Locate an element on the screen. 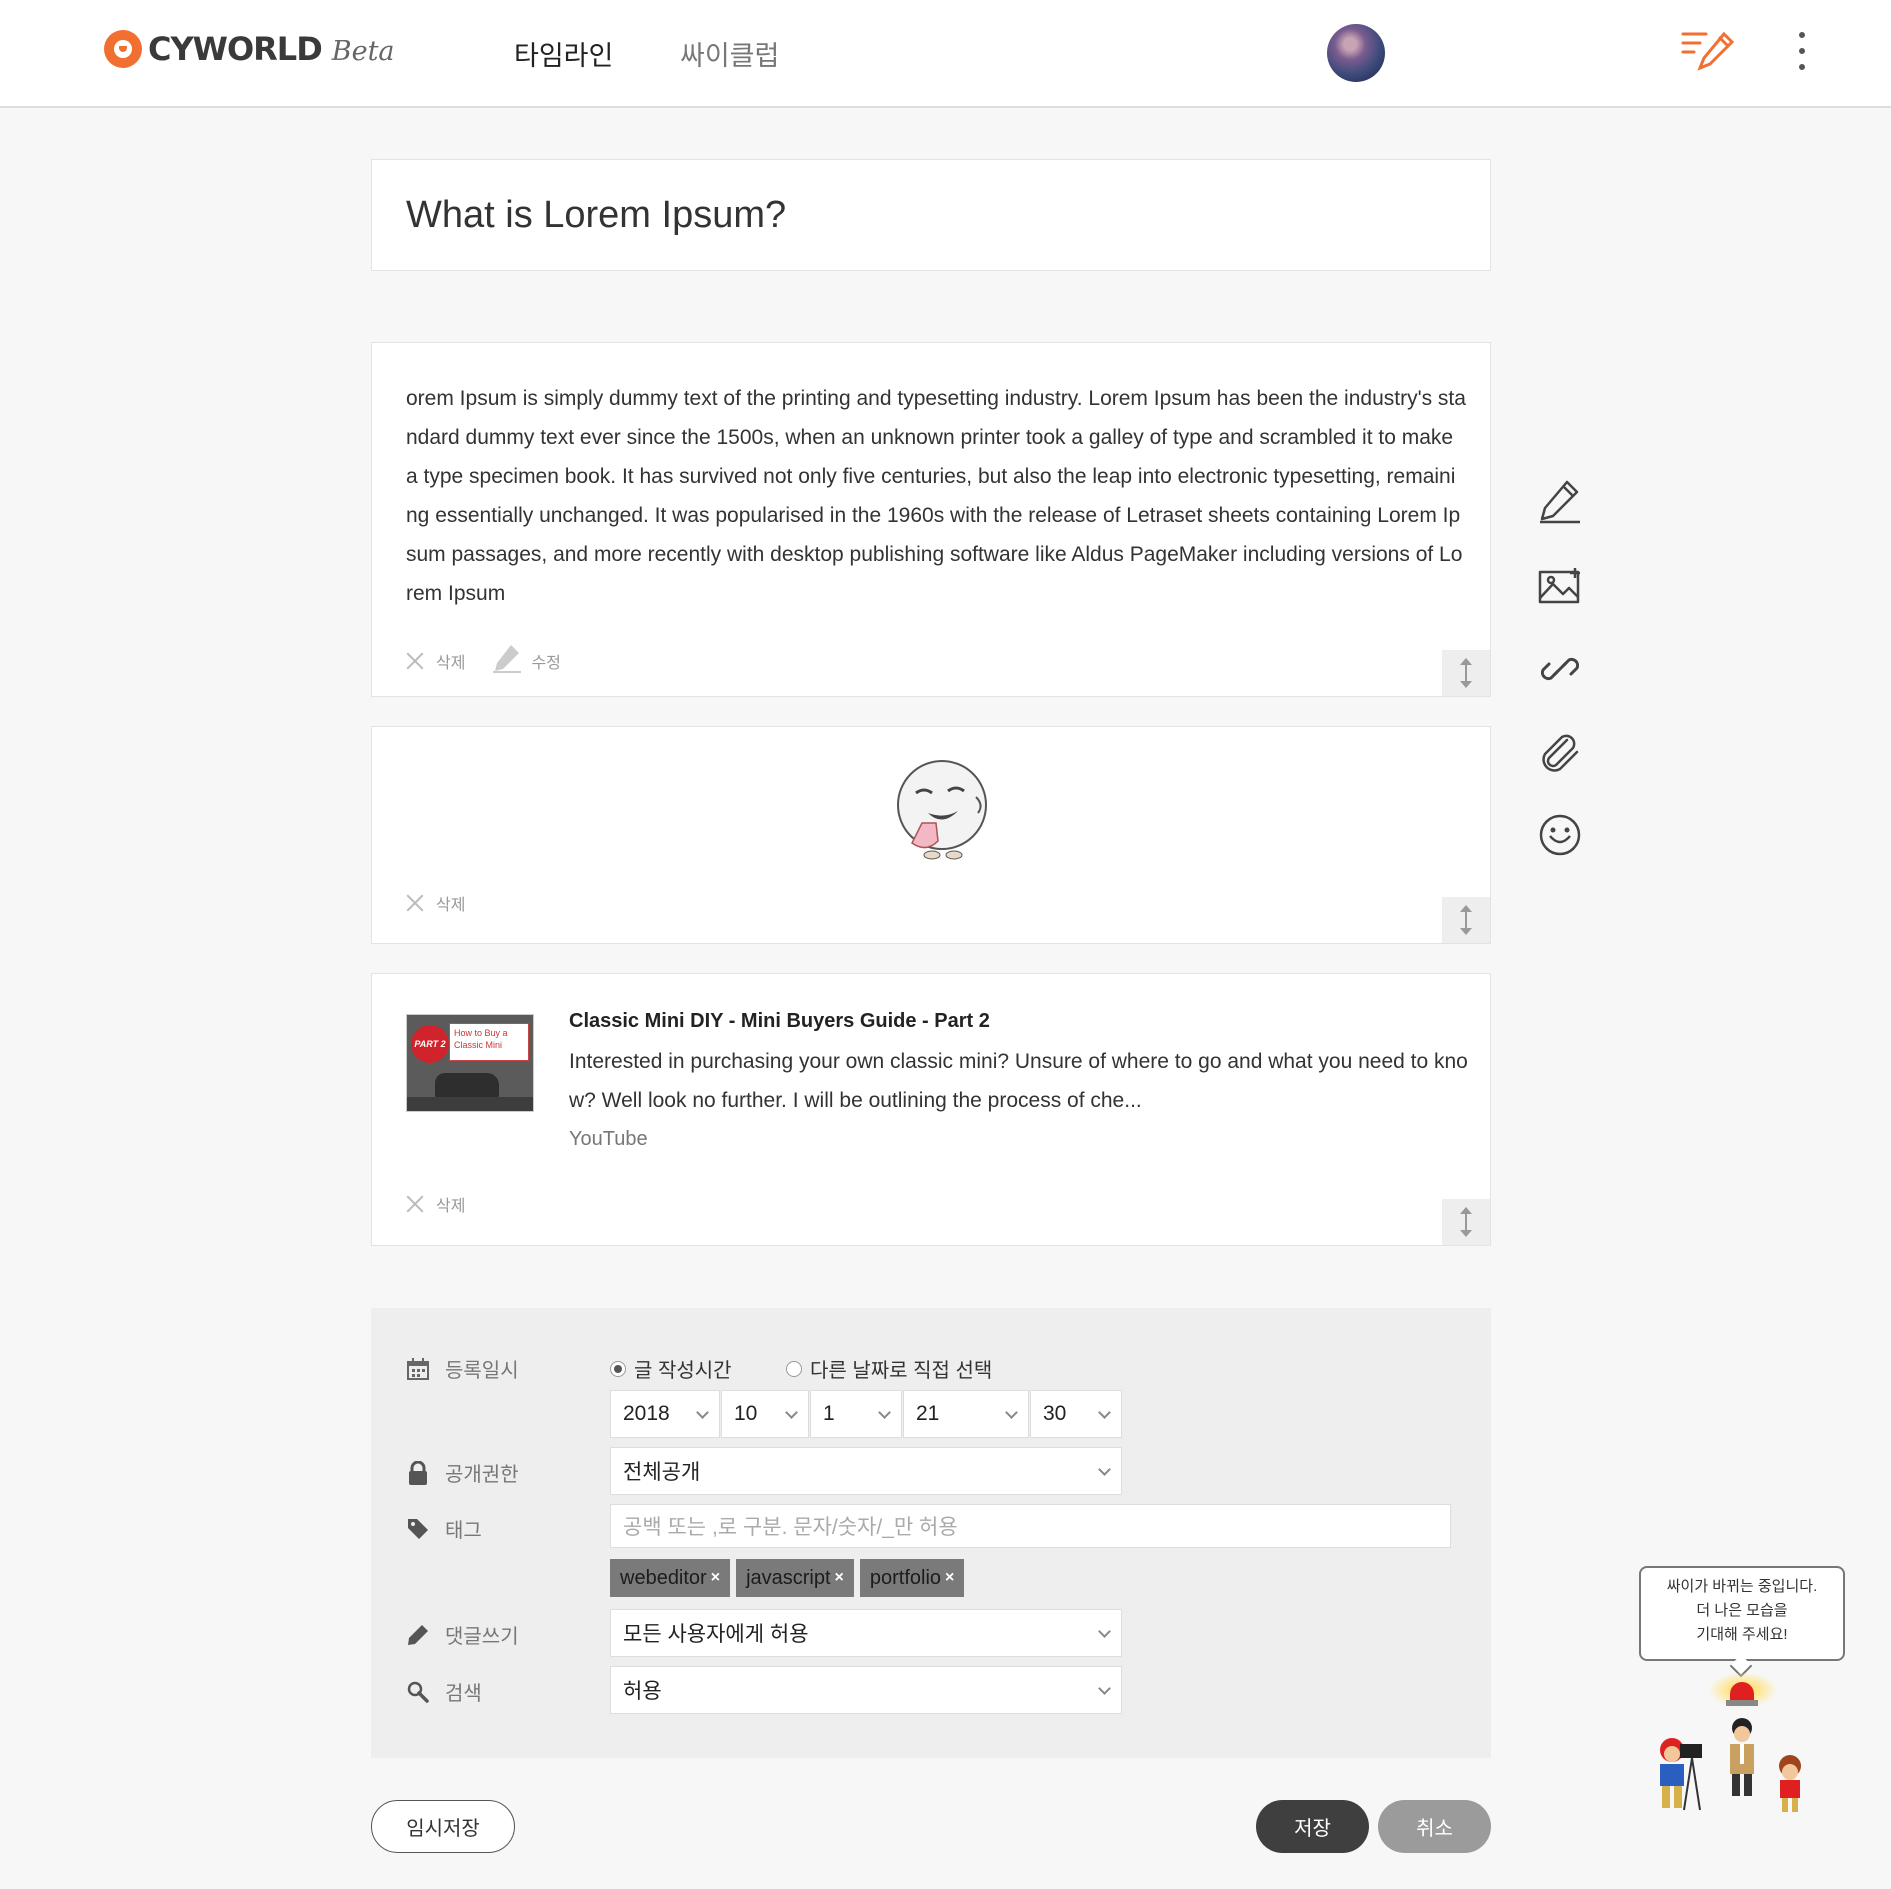 The image size is (1891, 1889). tag-icon is located at coordinates (418, 1529).